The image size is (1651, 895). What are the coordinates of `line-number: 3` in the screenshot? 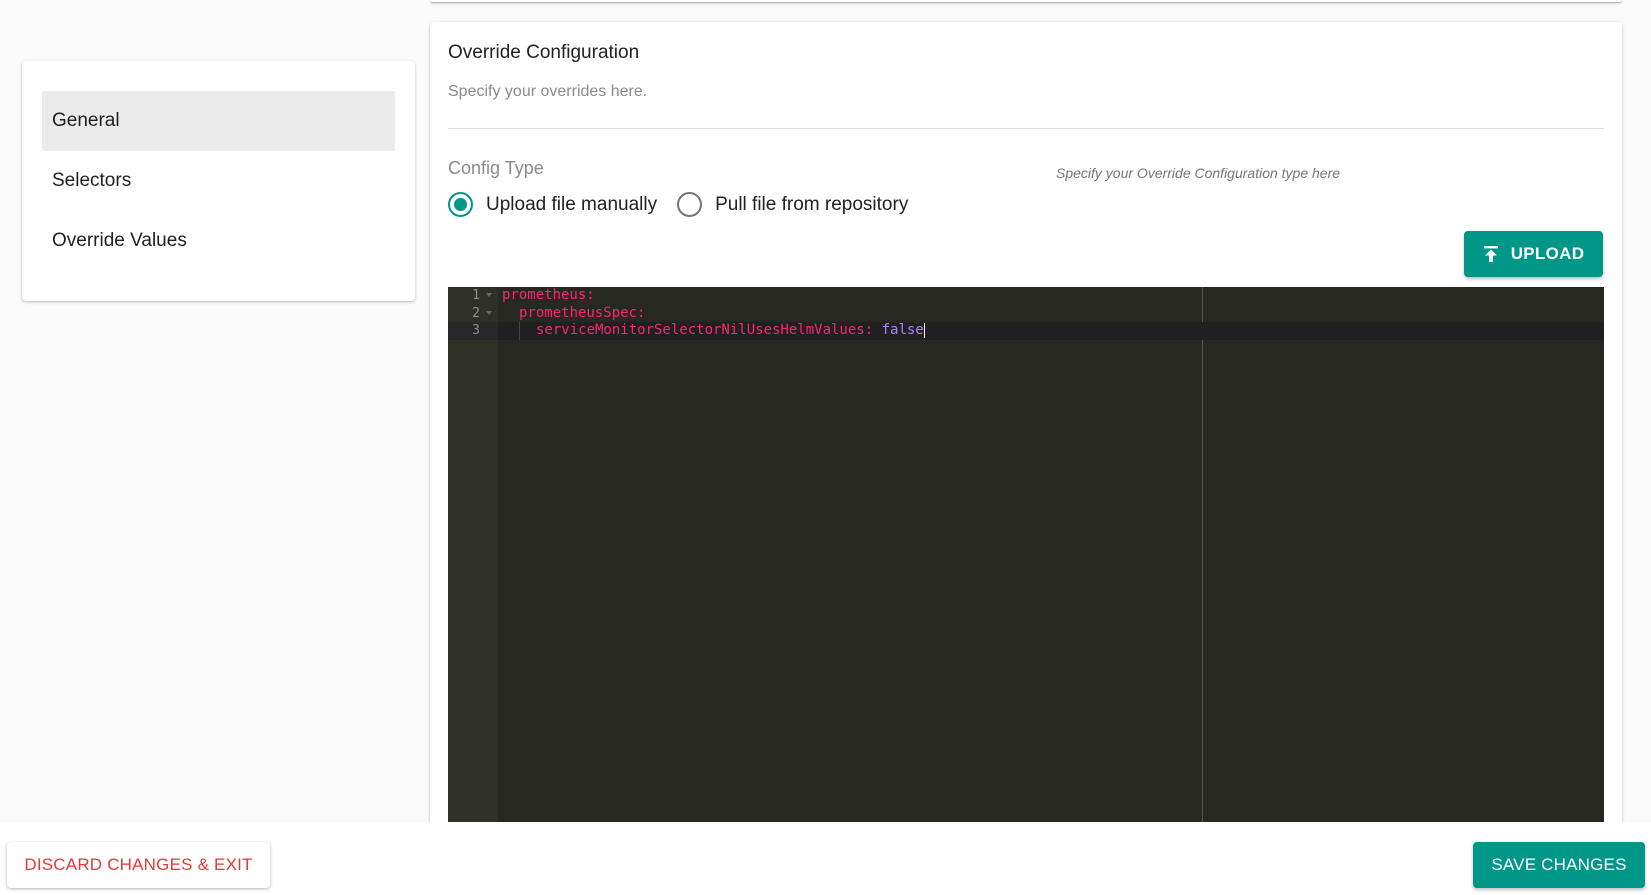 It's located at (473, 331).